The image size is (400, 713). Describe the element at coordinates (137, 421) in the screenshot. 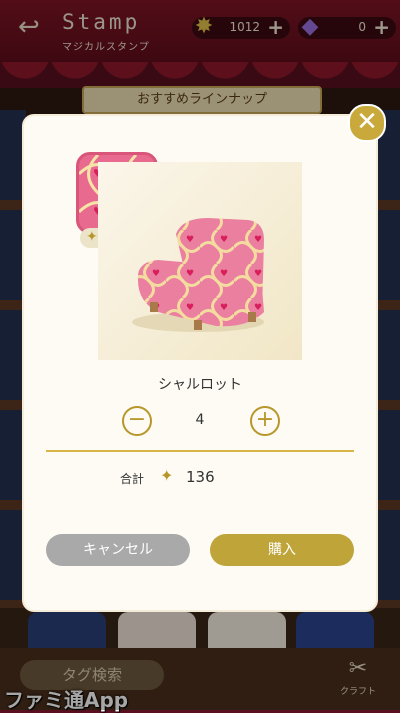

I see `decrease-quantity-button: −` at that location.